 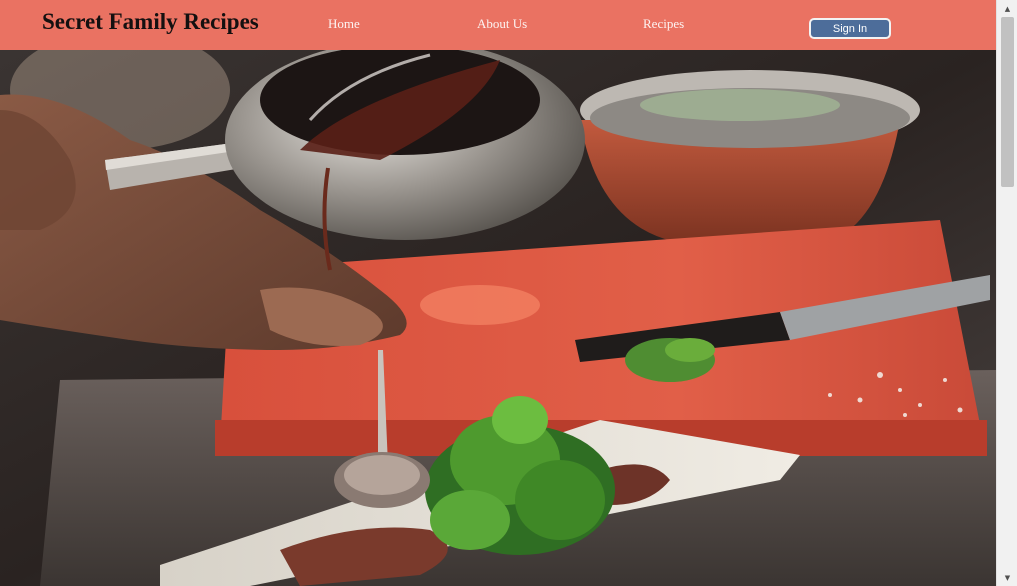 What do you see at coordinates (1007, 8) in the screenshot?
I see `scroll-up-icon: ▲` at bounding box center [1007, 8].